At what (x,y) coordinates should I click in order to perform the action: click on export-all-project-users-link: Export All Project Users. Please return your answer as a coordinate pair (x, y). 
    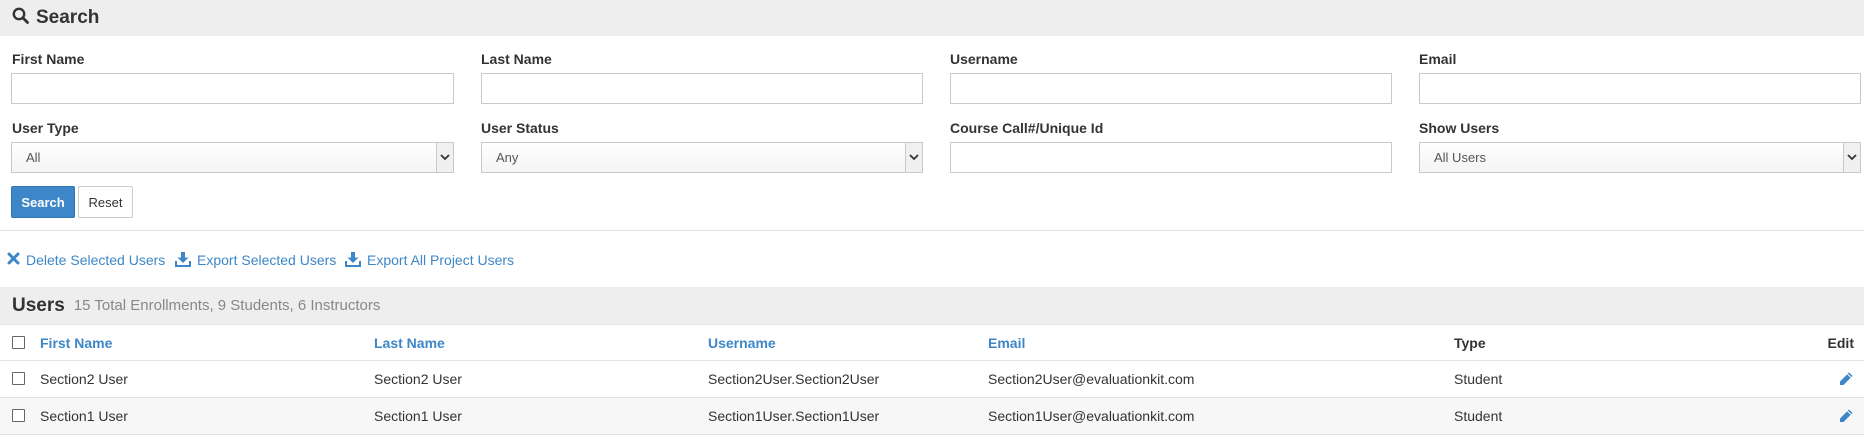
    Looking at the image, I should click on (429, 260).